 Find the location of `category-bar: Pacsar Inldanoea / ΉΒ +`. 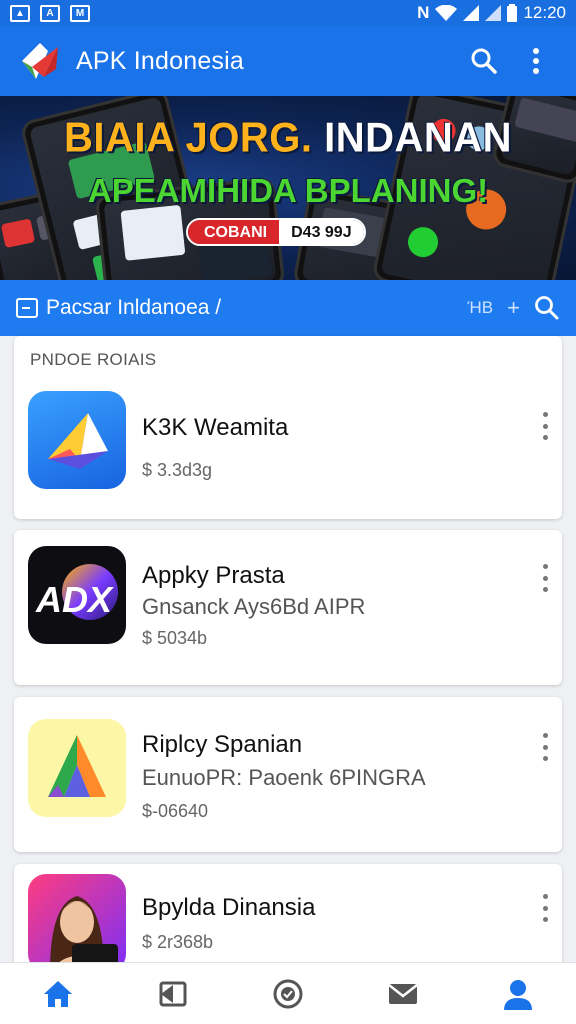

category-bar: Pacsar Inldanoea / ΉΒ + is located at coordinates (288, 308).